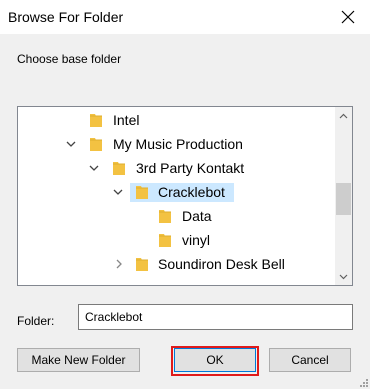  What do you see at coordinates (190, 168) in the screenshot?
I see `tree-item-label: 3rd Party Kontakt` at bounding box center [190, 168].